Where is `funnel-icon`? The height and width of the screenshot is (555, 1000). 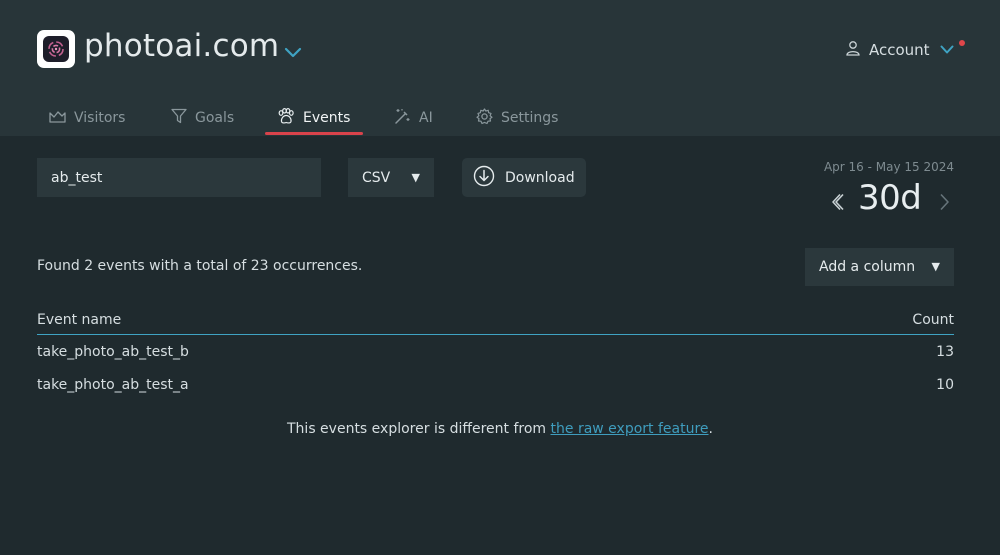 funnel-icon is located at coordinates (179, 118).